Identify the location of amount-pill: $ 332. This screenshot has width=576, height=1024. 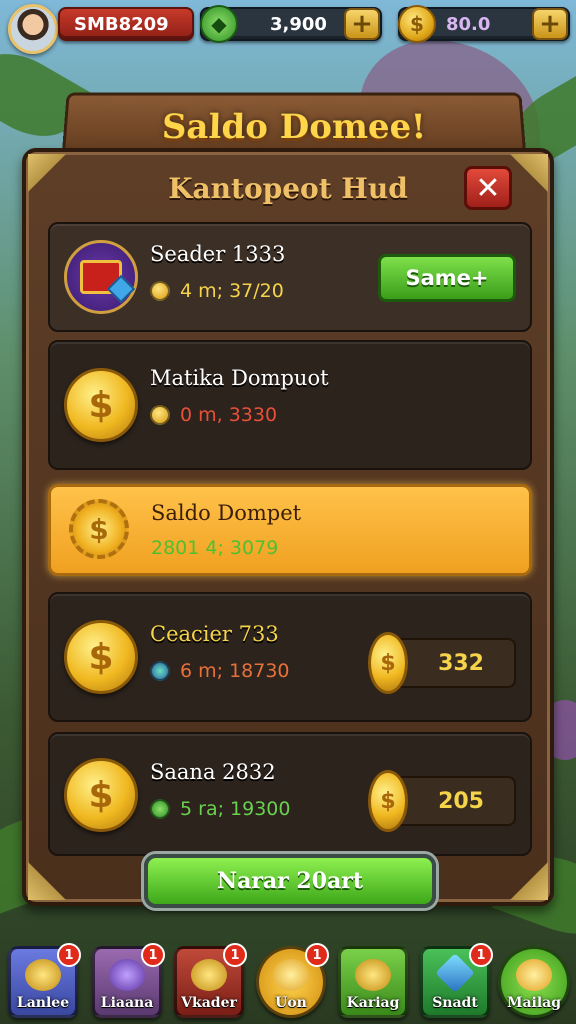
(452, 663).